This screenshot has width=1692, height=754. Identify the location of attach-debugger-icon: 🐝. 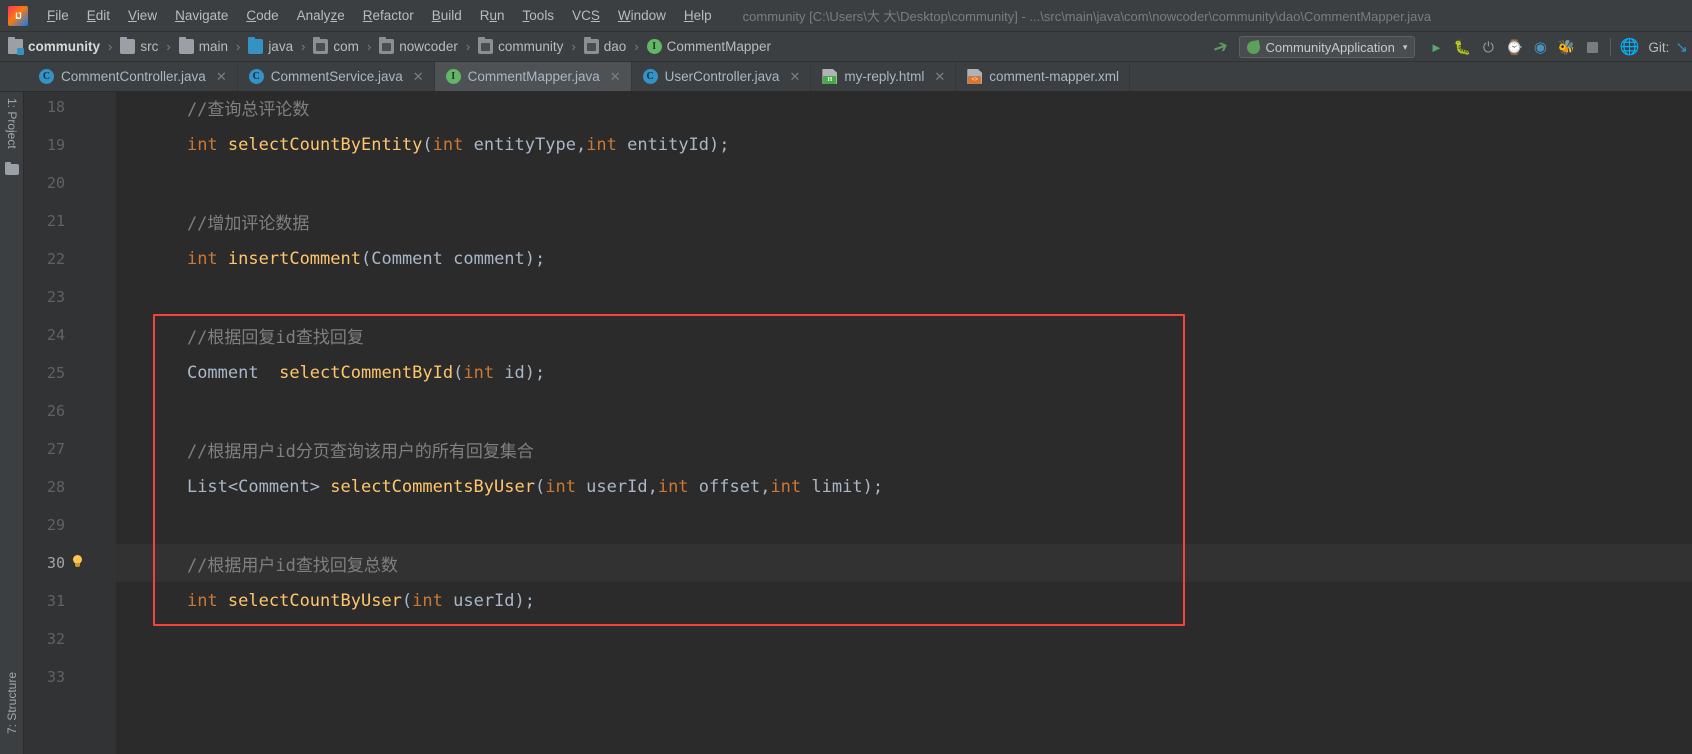
(1566, 47).